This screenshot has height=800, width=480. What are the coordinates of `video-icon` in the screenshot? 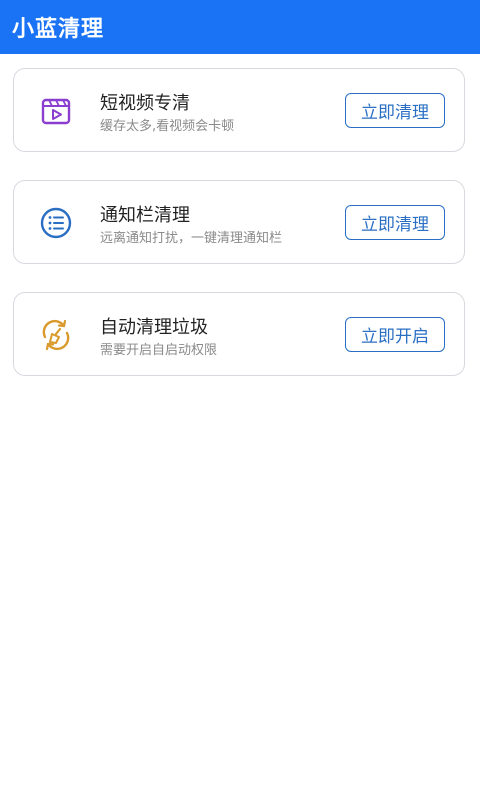 It's located at (56, 111).